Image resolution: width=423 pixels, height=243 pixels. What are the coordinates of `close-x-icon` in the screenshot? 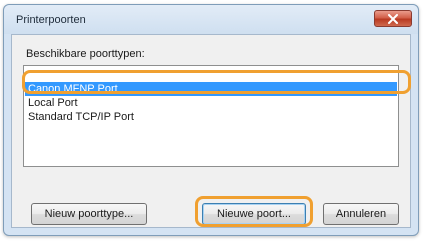 It's located at (393, 18).